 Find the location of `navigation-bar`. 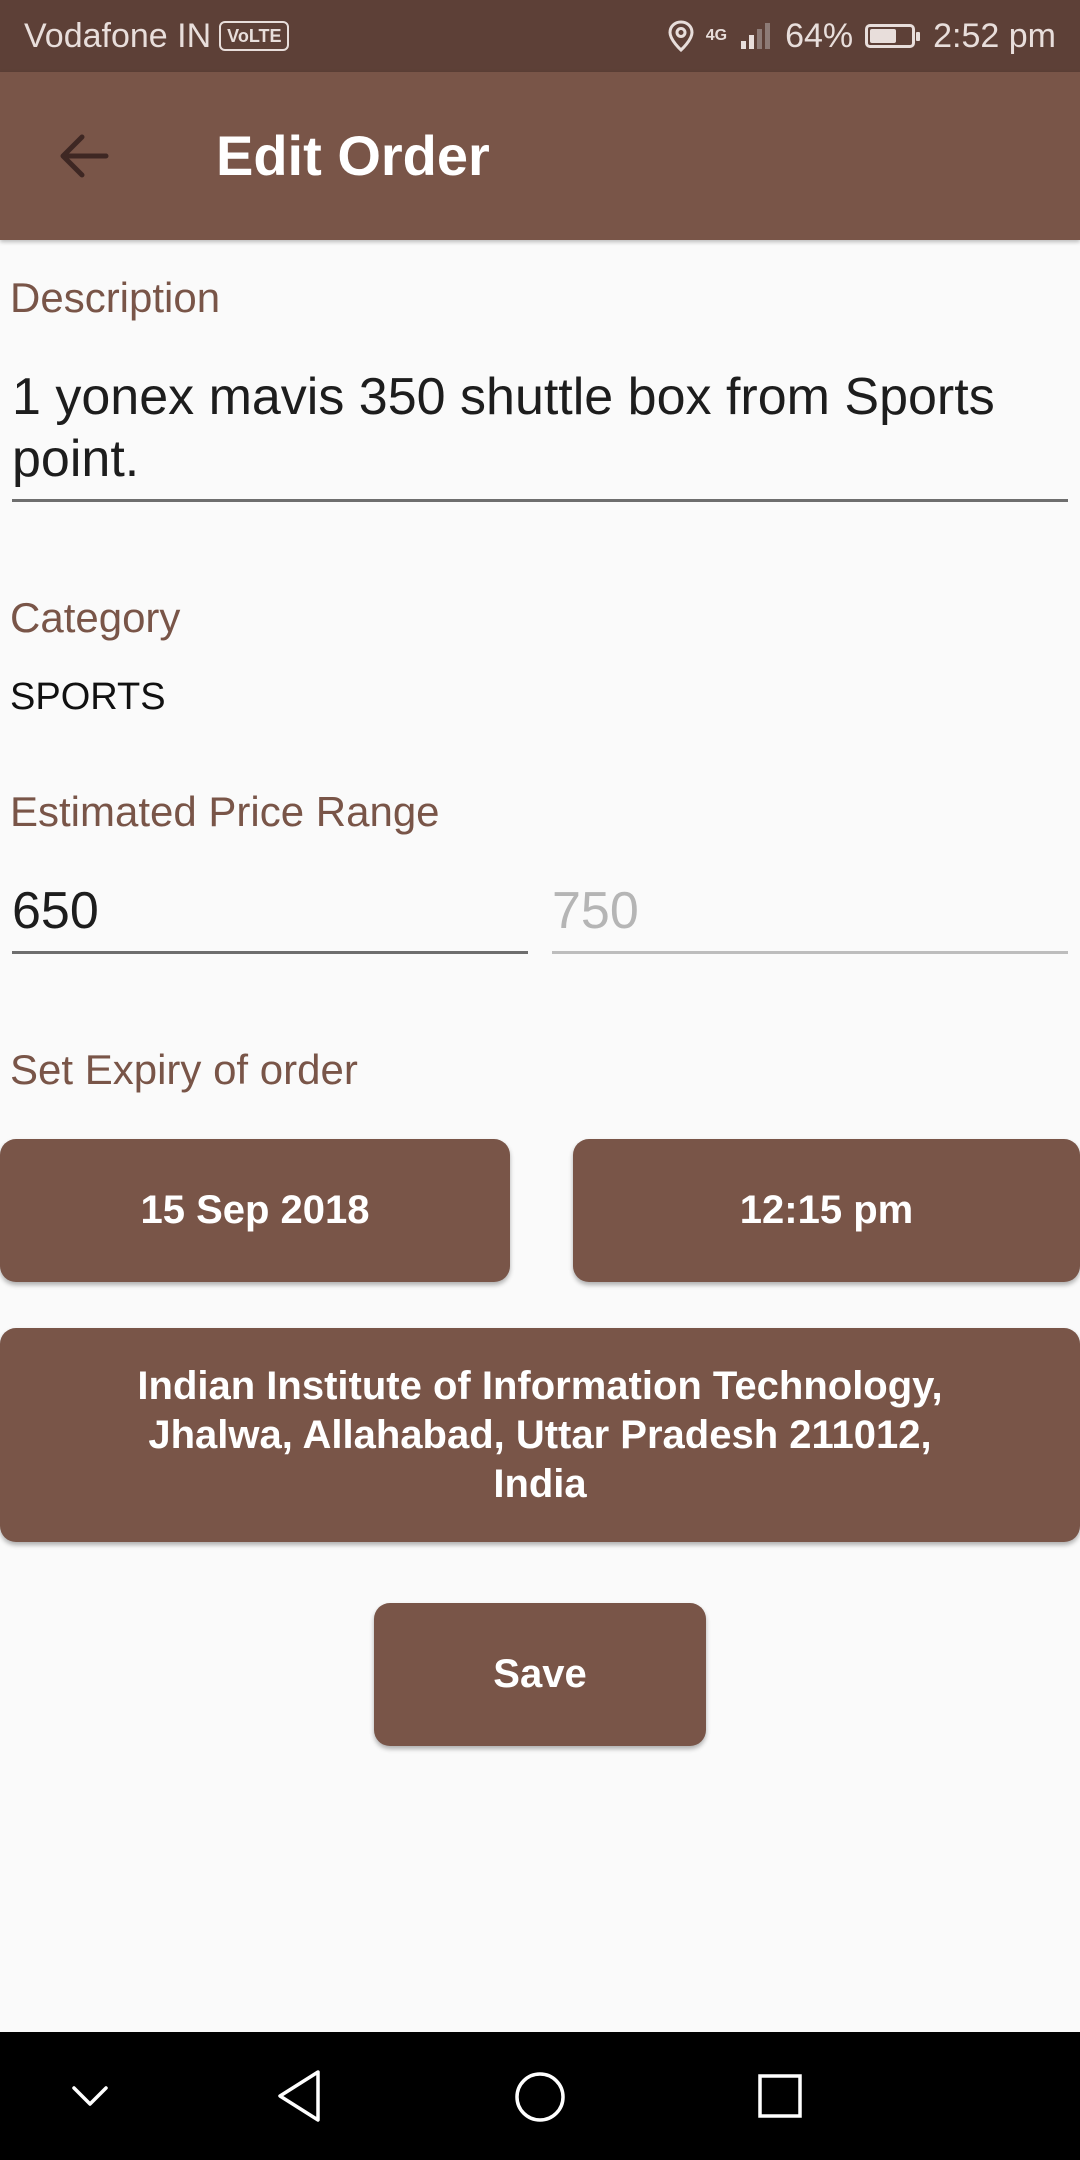

navigation-bar is located at coordinates (540, 2096).